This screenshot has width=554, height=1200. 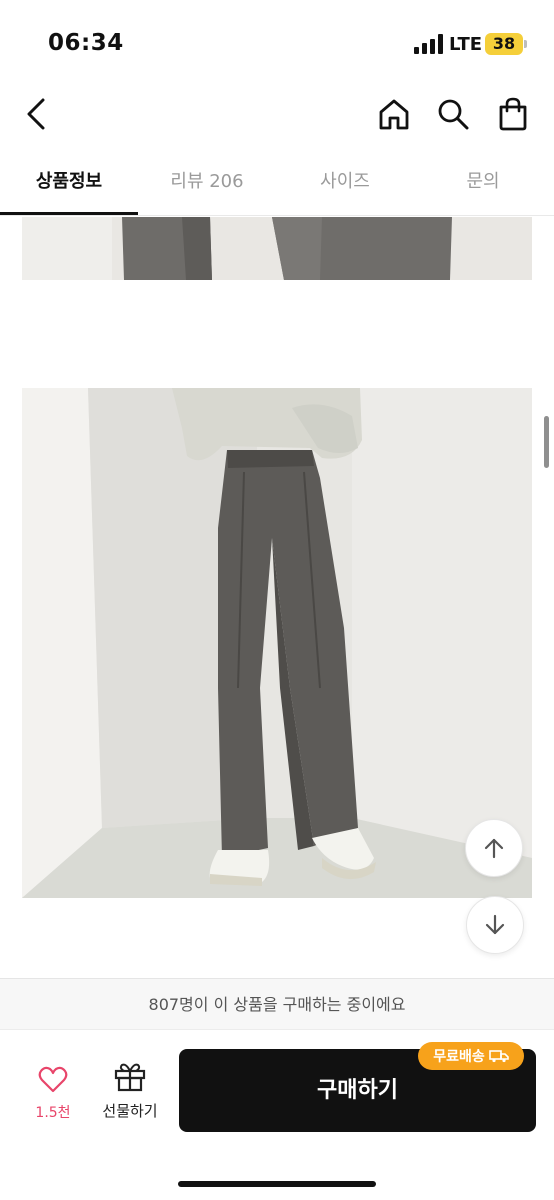 I want to click on product-tabs: 상품정보 리뷰 206 사이즈 문의, so click(x=277, y=187).